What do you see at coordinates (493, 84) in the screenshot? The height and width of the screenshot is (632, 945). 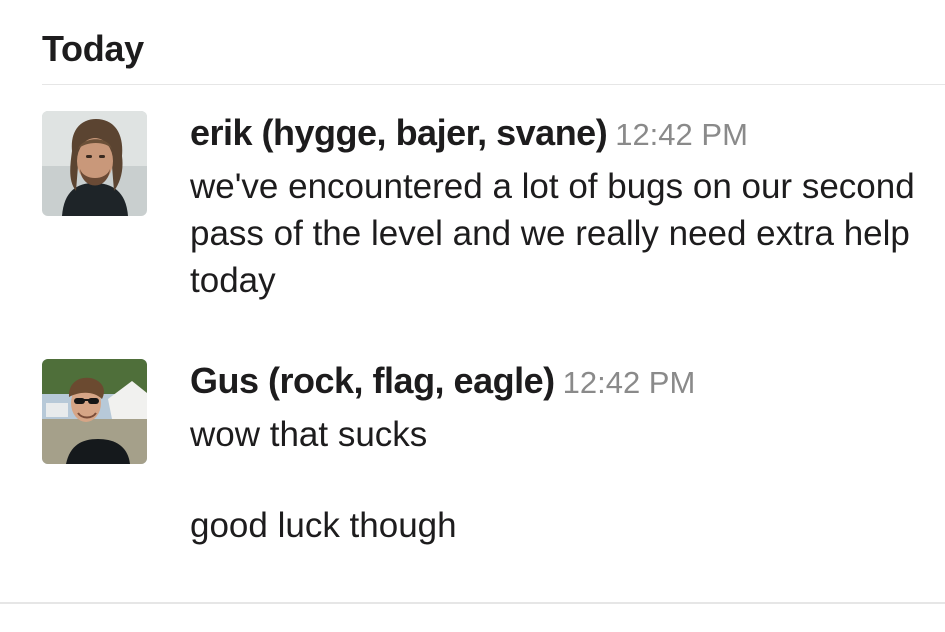 I see `day-divider` at bounding box center [493, 84].